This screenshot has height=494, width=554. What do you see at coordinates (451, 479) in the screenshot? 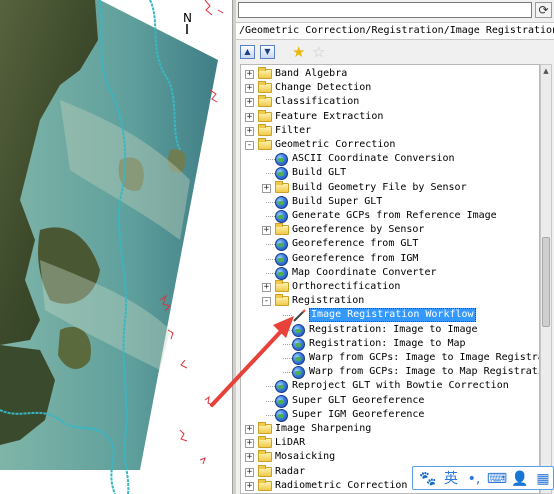
I see `english-mode-icon: 英` at bounding box center [451, 479].